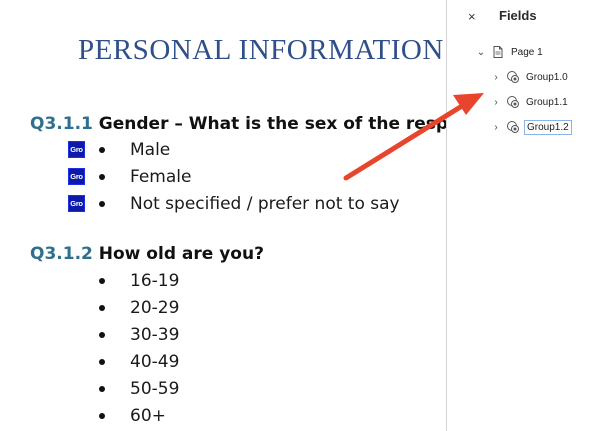  Describe the element at coordinates (155, 308) in the screenshot. I see `option-label: 20-29` at that location.